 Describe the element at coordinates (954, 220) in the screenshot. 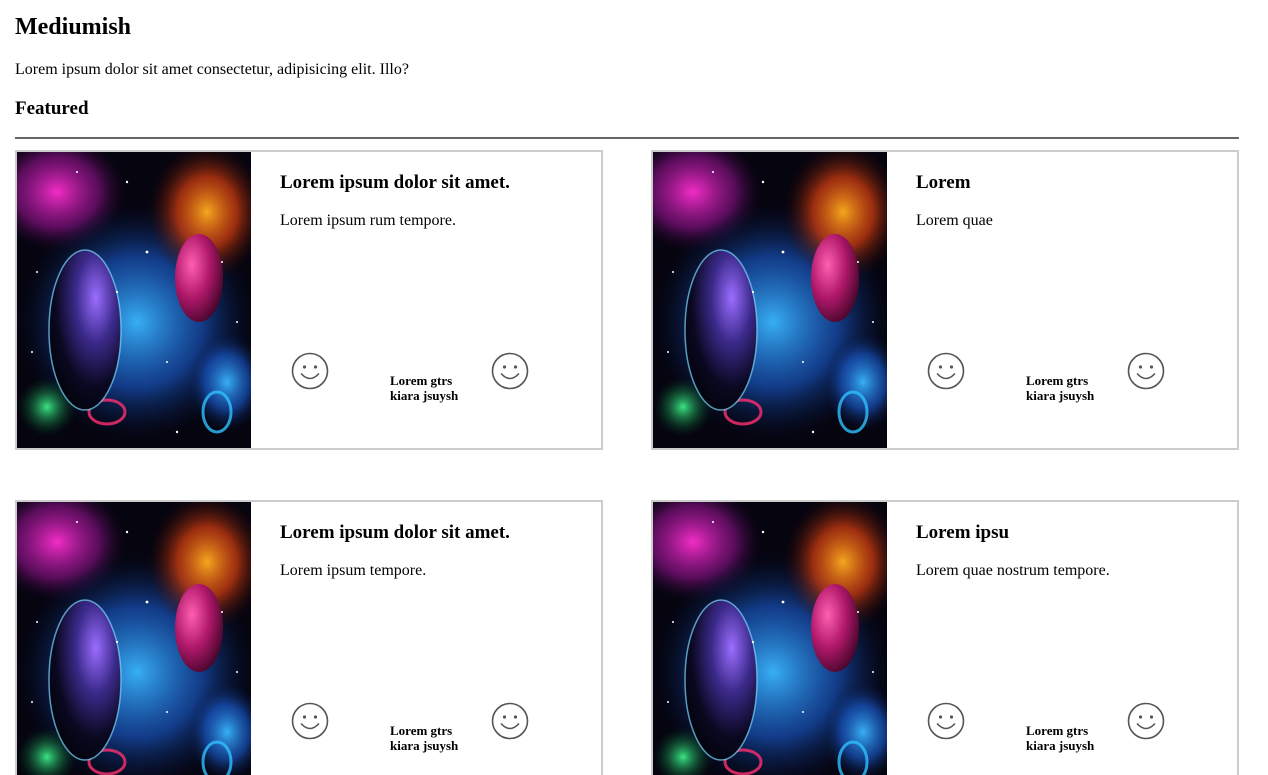

I see `card-excerpt: Lorem quae` at that location.